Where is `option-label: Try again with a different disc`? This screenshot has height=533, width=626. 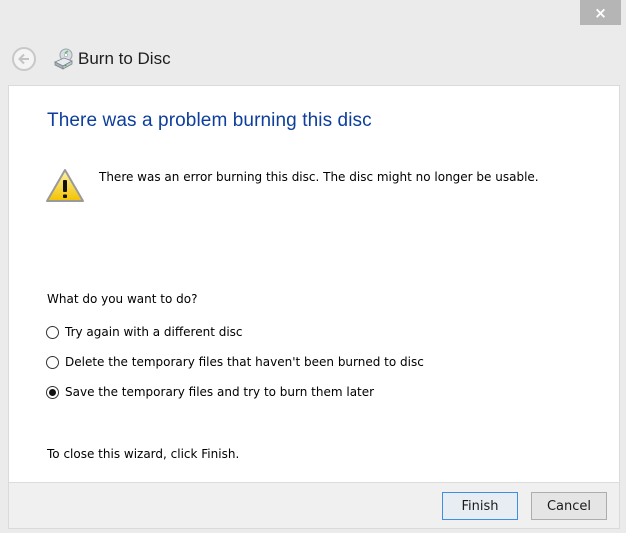
option-label: Try again with a different disc is located at coordinates (154, 332).